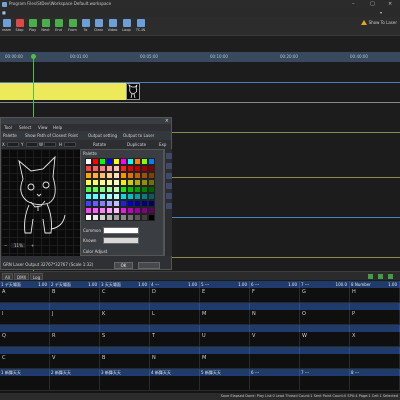 The image size is (400, 400). I want to click on close-icon: ×, so click(390, 4).